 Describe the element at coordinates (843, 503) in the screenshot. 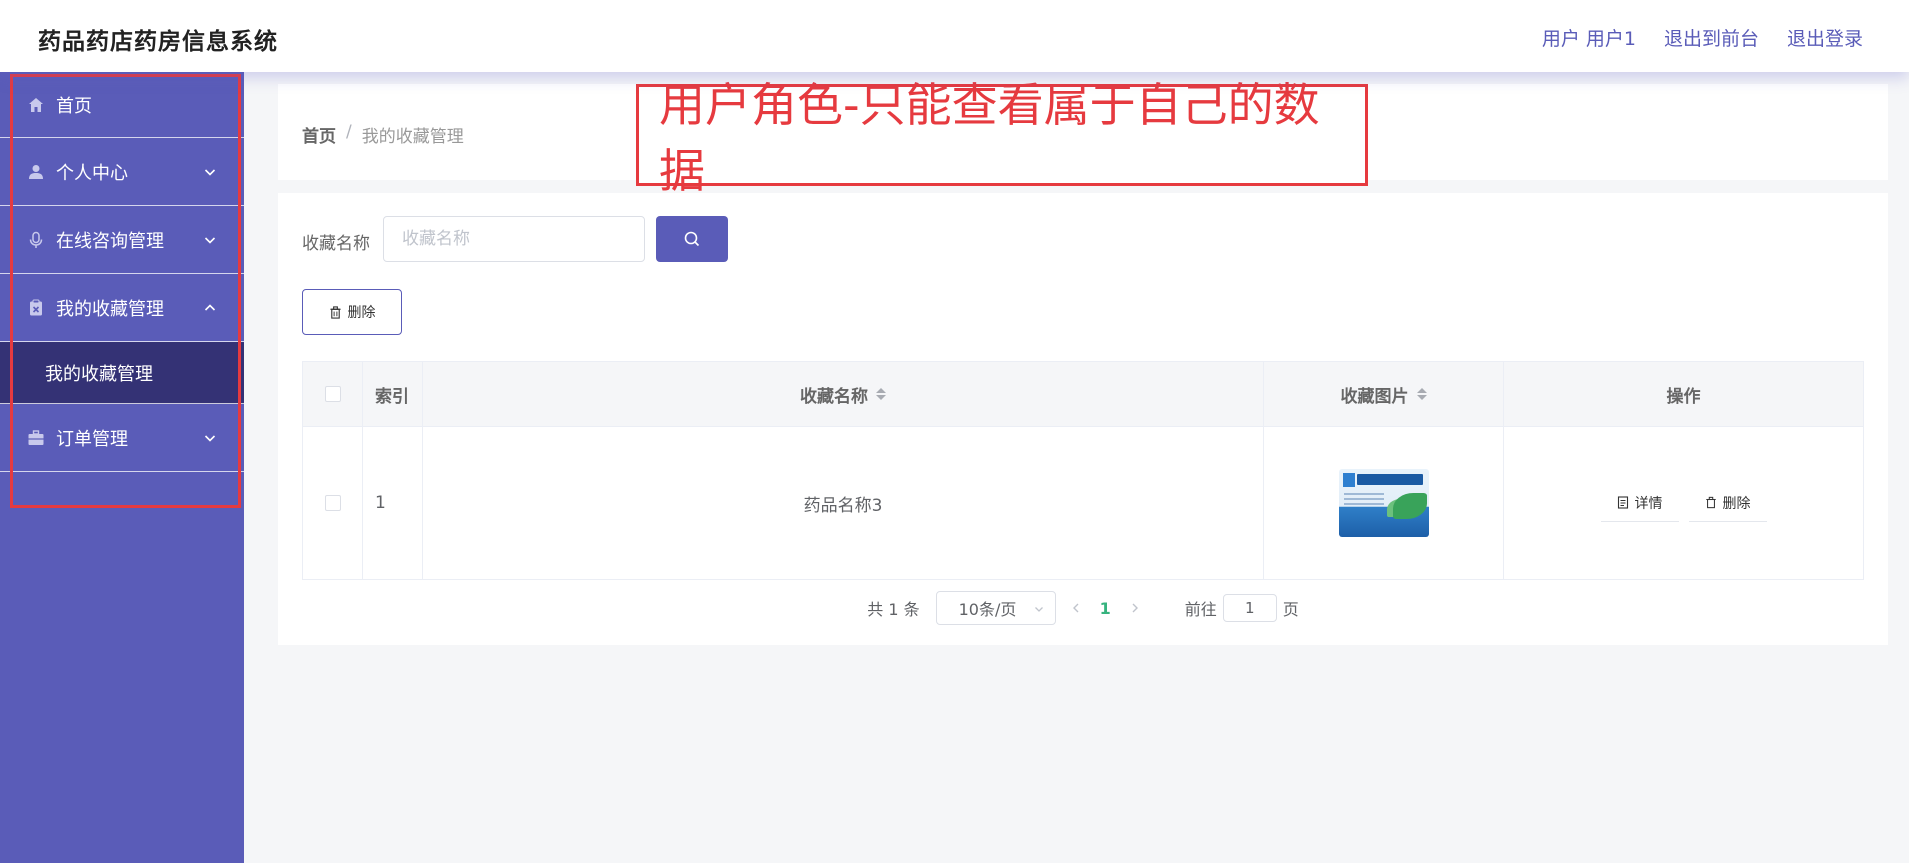

I see `row-name: 药品名称3` at that location.